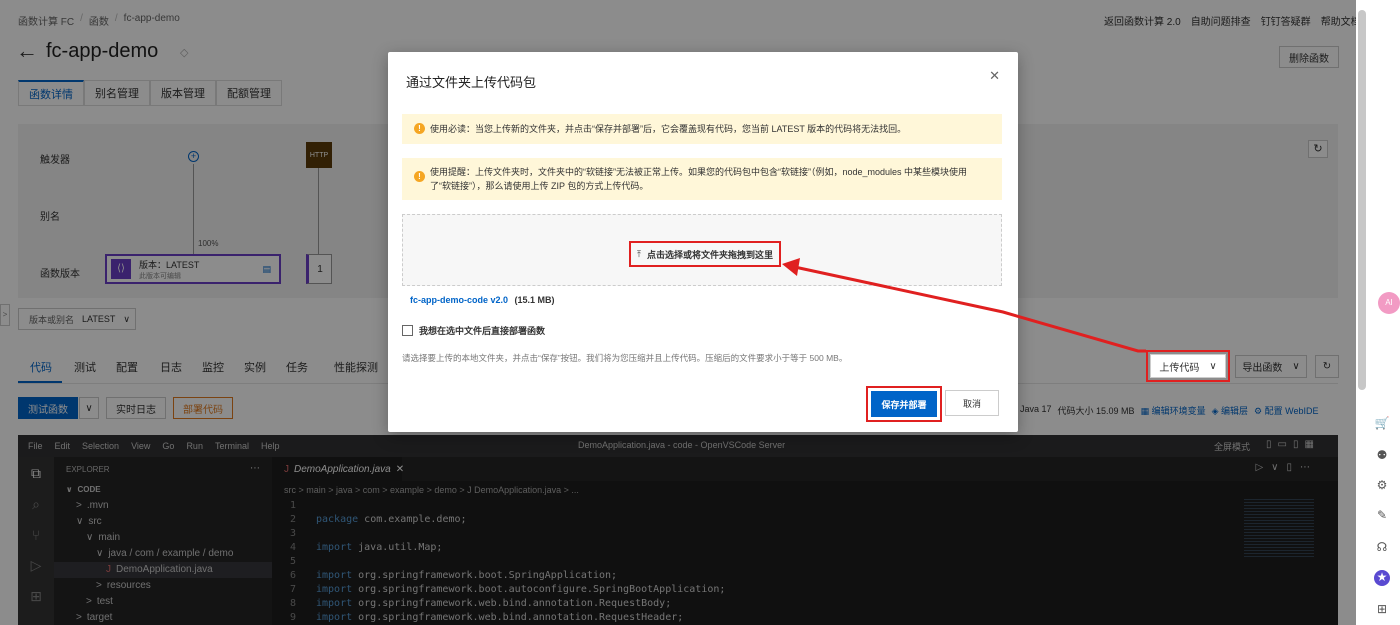 The height and width of the screenshot is (625, 1400). What do you see at coordinates (459, 300) in the screenshot?
I see `file-name: fc-app-demo-code v2.0` at bounding box center [459, 300].